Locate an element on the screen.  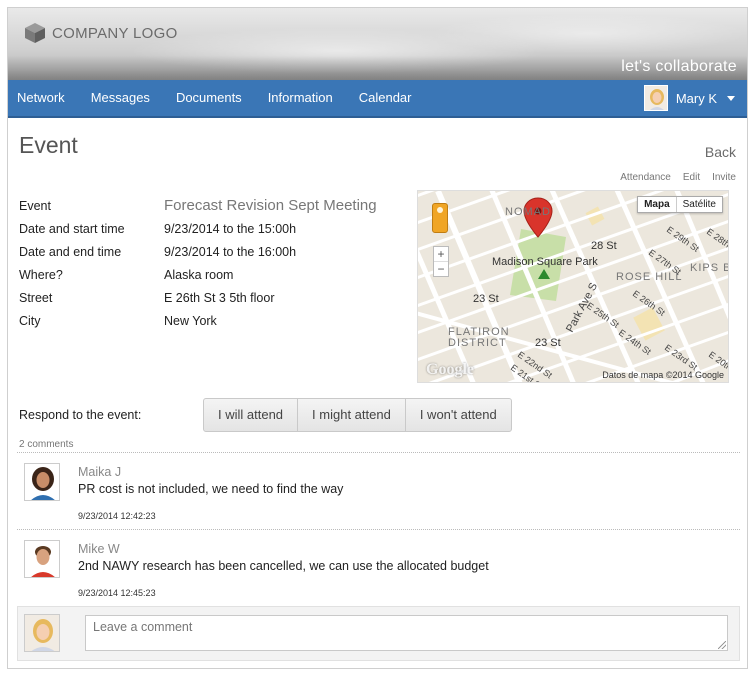
map-attribution: Datos de mapa ©2014 Google is located at coordinates (663, 375).